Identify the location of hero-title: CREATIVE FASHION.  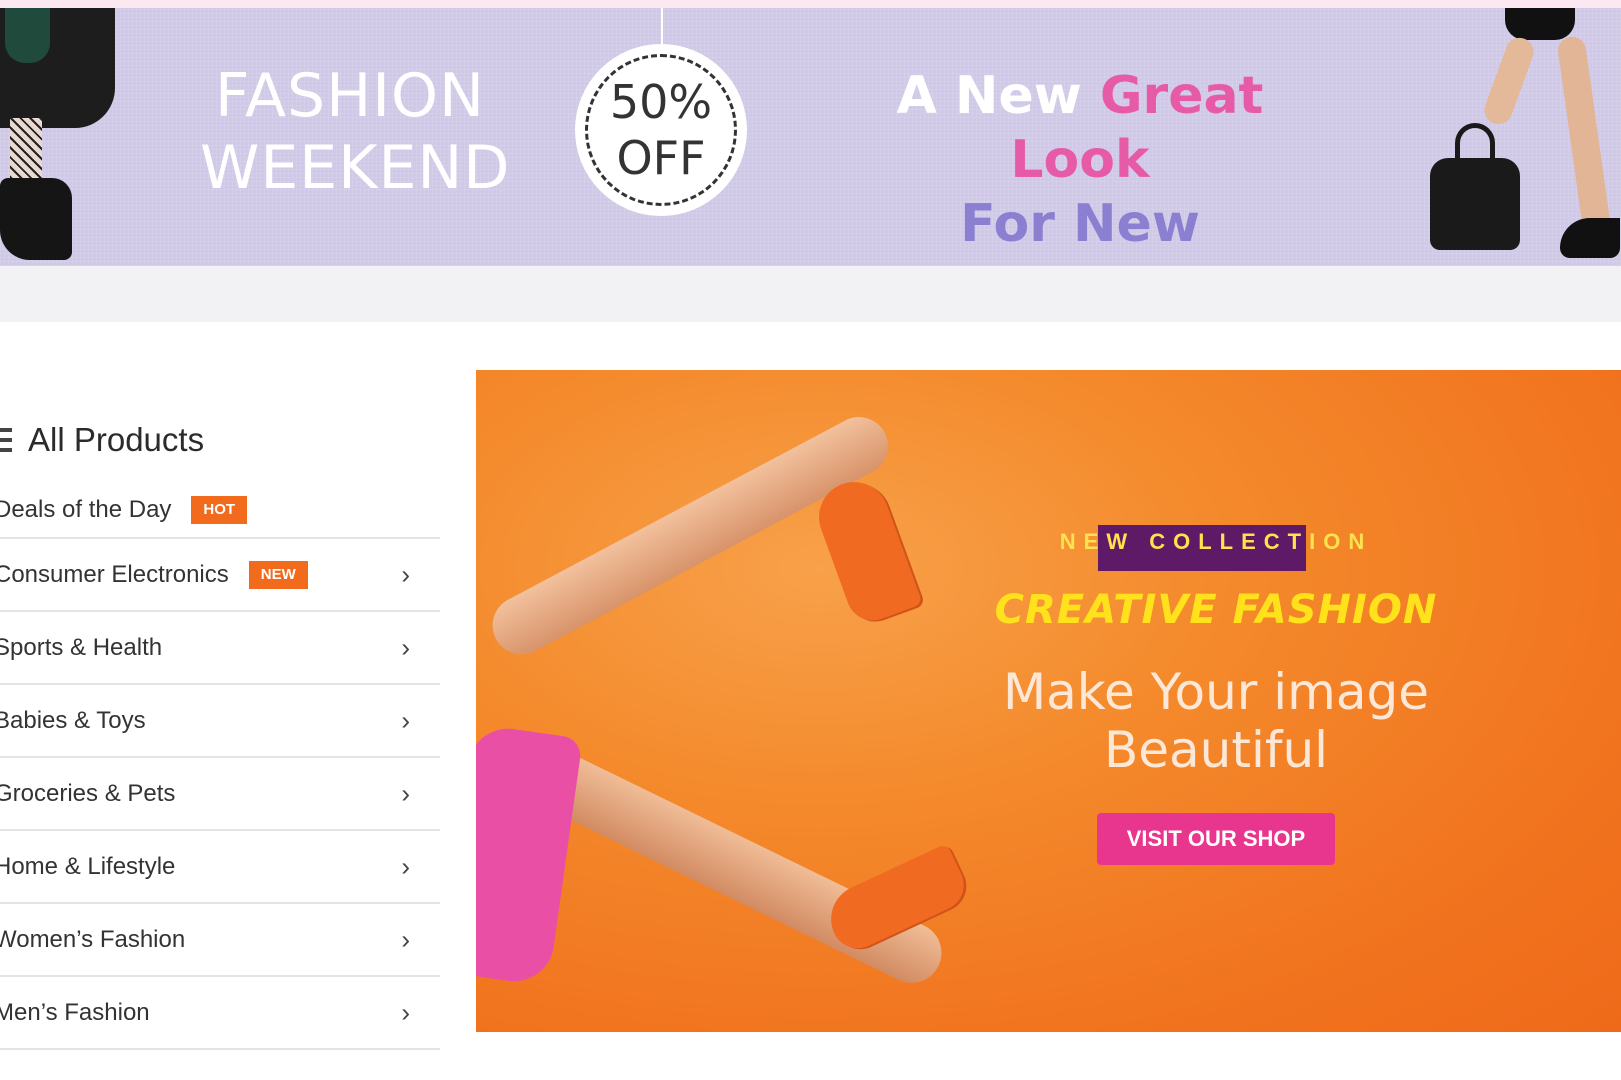
(1216, 610).